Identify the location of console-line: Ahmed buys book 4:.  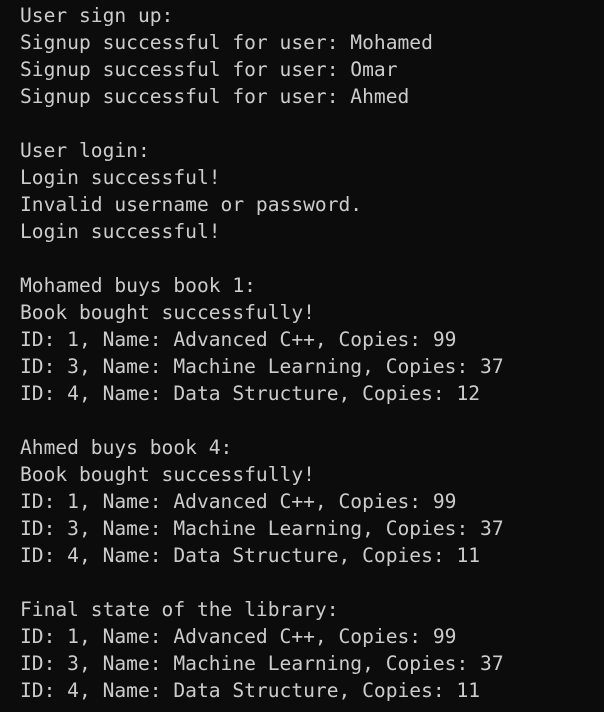
(126, 447).